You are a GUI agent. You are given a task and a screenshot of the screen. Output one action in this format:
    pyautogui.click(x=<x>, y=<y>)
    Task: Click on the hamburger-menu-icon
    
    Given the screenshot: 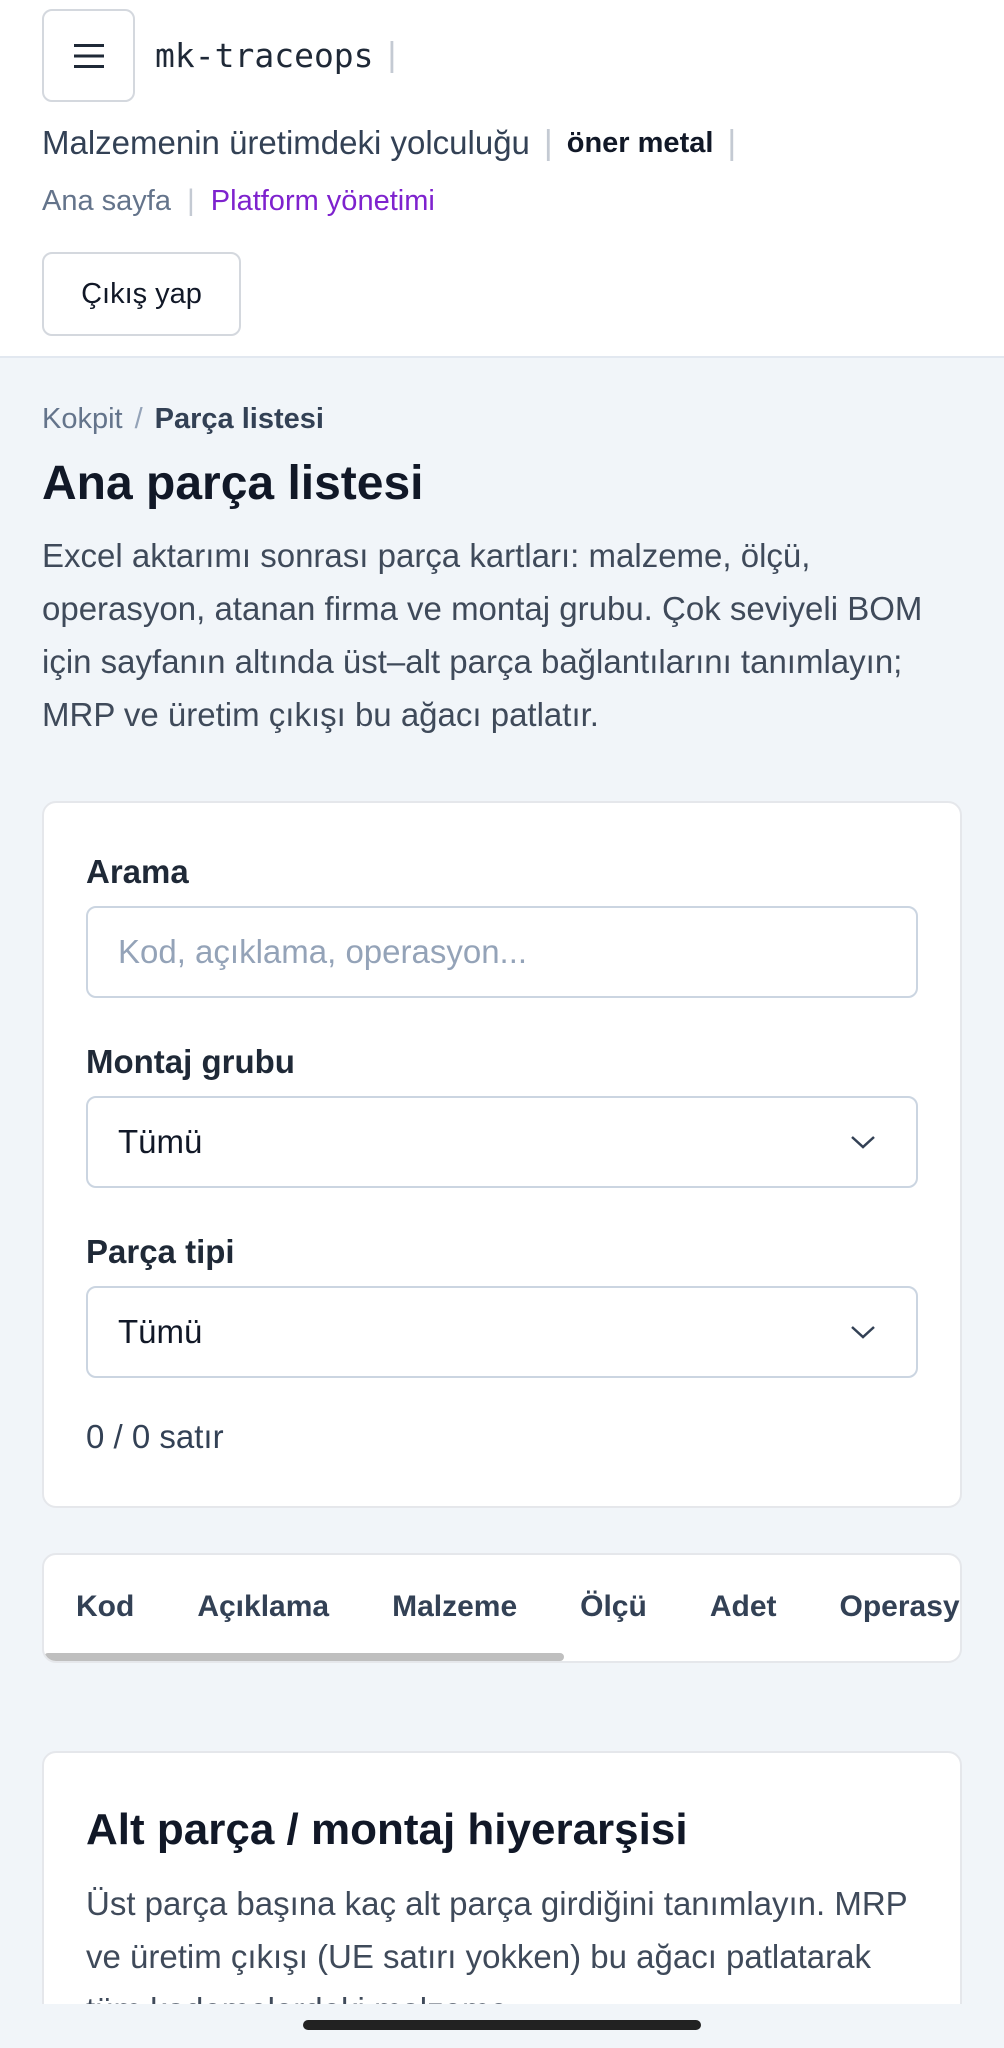 What is the action you would take?
    pyautogui.click(x=88, y=55)
    